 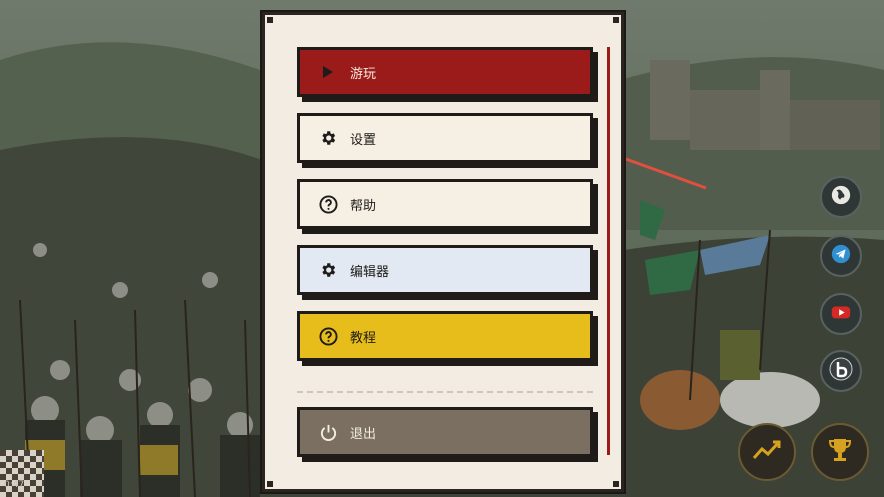 What do you see at coordinates (363, 74) in the screenshot?
I see `play-label: 游玩` at bounding box center [363, 74].